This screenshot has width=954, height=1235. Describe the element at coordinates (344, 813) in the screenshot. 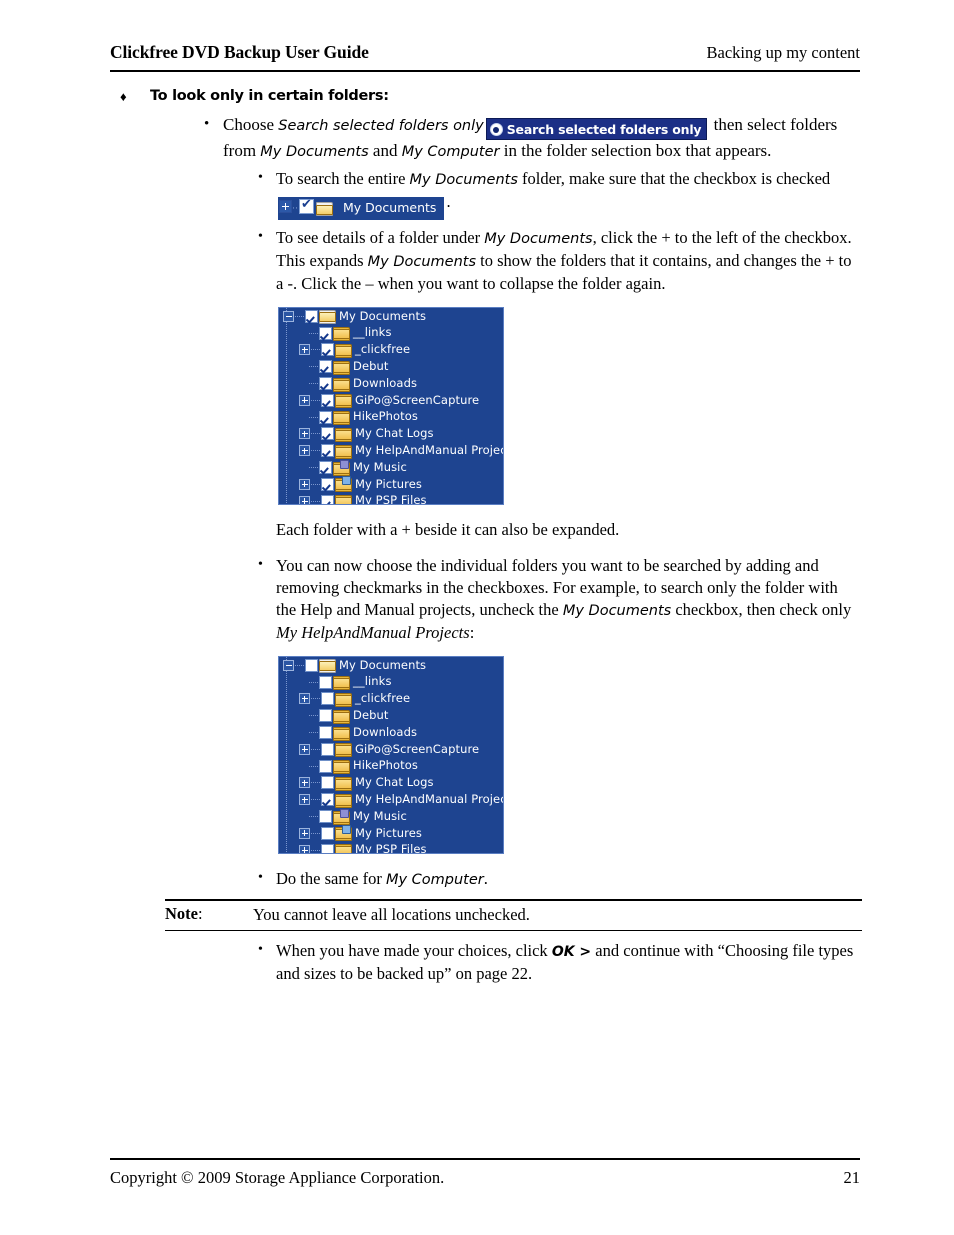

I see `music-badge-icon` at that location.